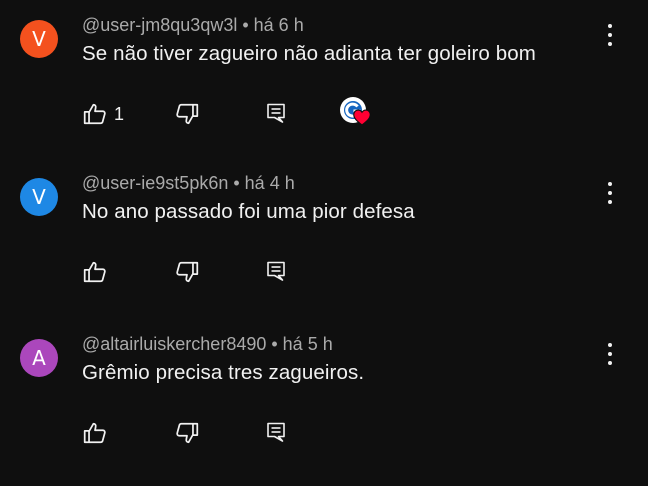 The height and width of the screenshot is (486, 648). Describe the element at coordinates (242, 114) in the screenshot. I see `comment-actions: 1` at that location.